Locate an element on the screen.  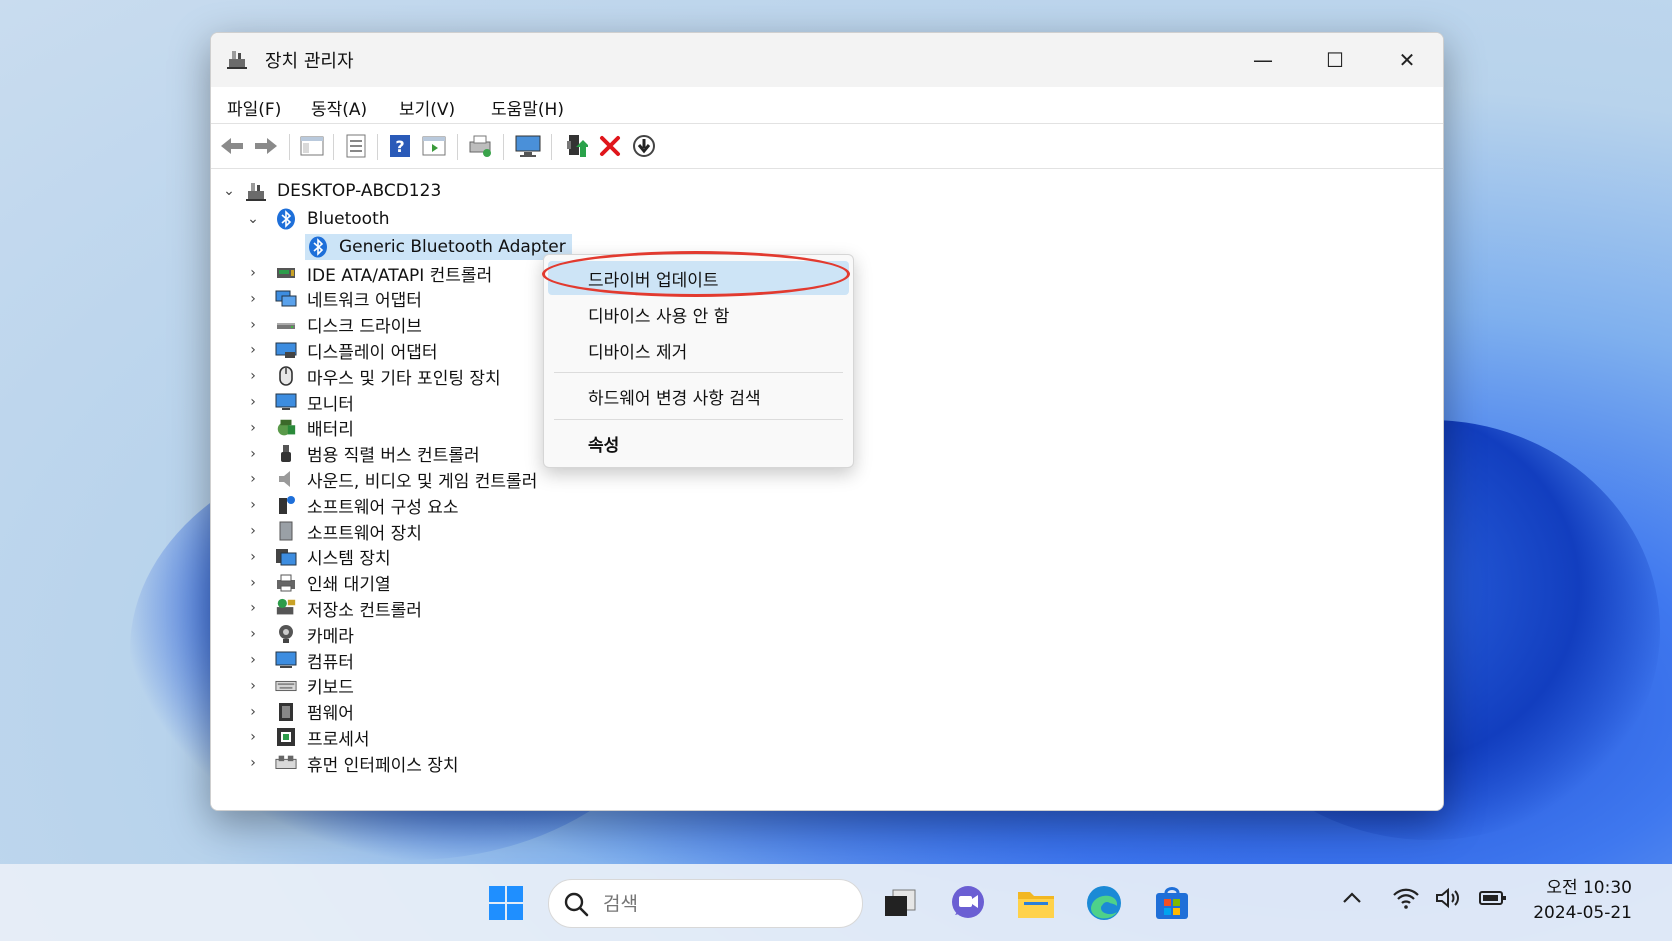
task-view-button is located at coordinates (900, 903).